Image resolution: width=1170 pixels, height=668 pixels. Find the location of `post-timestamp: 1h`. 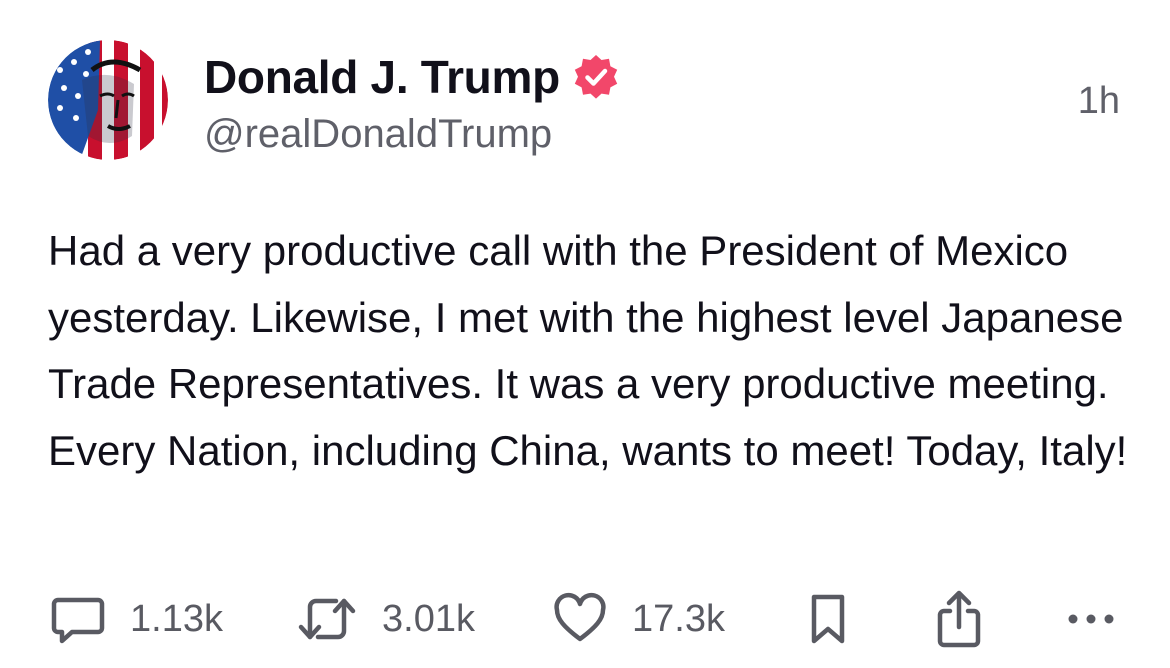

post-timestamp: 1h is located at coordinates (1099, 101).